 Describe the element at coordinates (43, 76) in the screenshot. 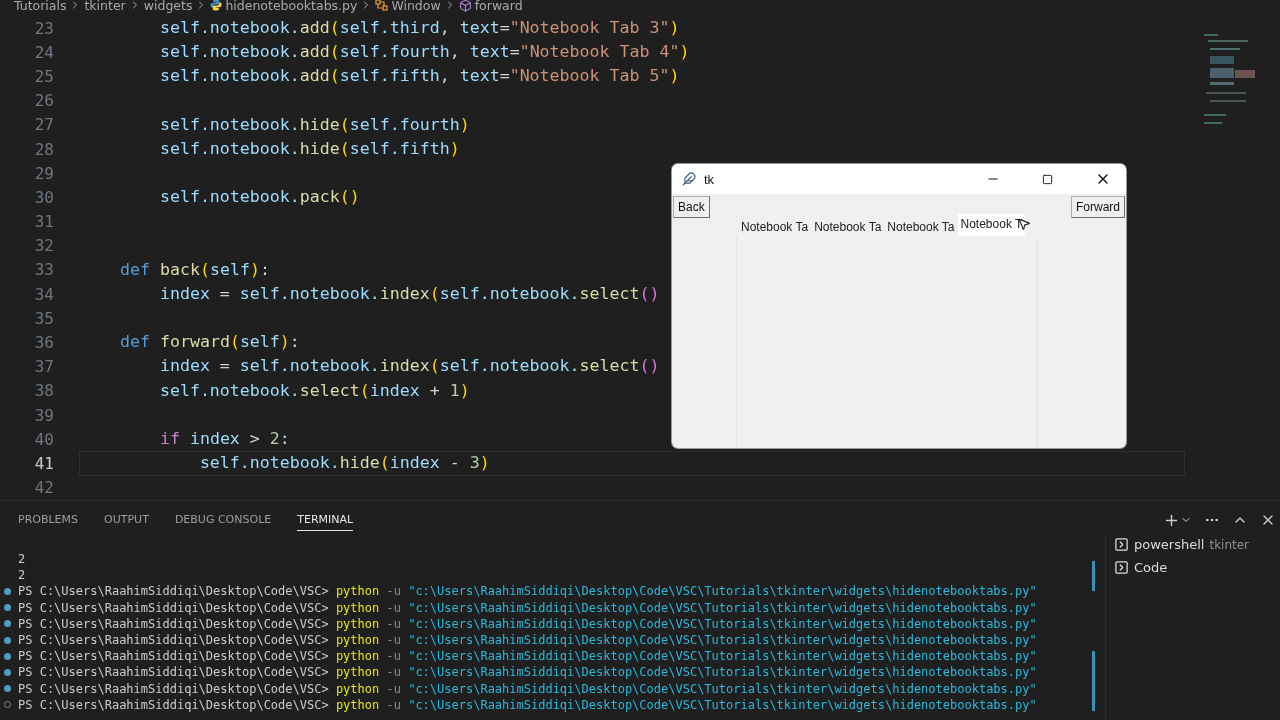

I see `line-number: 25` at that location.